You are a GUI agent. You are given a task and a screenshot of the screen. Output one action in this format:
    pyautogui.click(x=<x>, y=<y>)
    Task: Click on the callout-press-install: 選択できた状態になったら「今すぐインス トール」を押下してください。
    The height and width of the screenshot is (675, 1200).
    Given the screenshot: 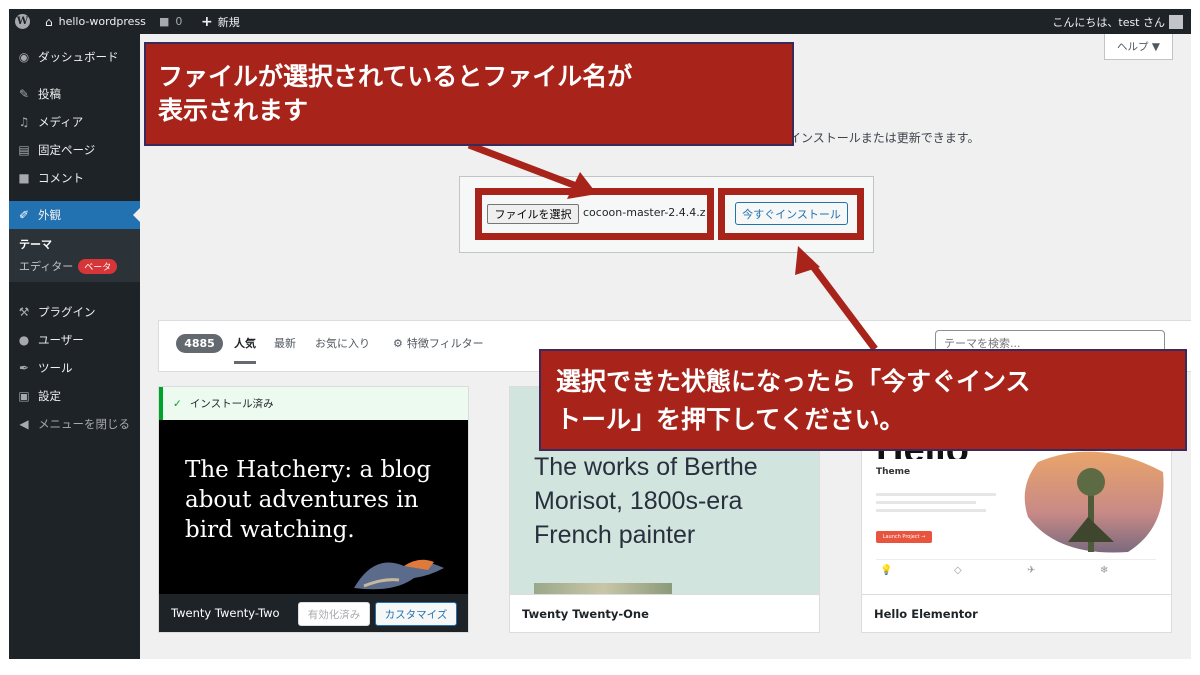 What is the action you would take?
    pyautogui.click(x=863, y=400)
    